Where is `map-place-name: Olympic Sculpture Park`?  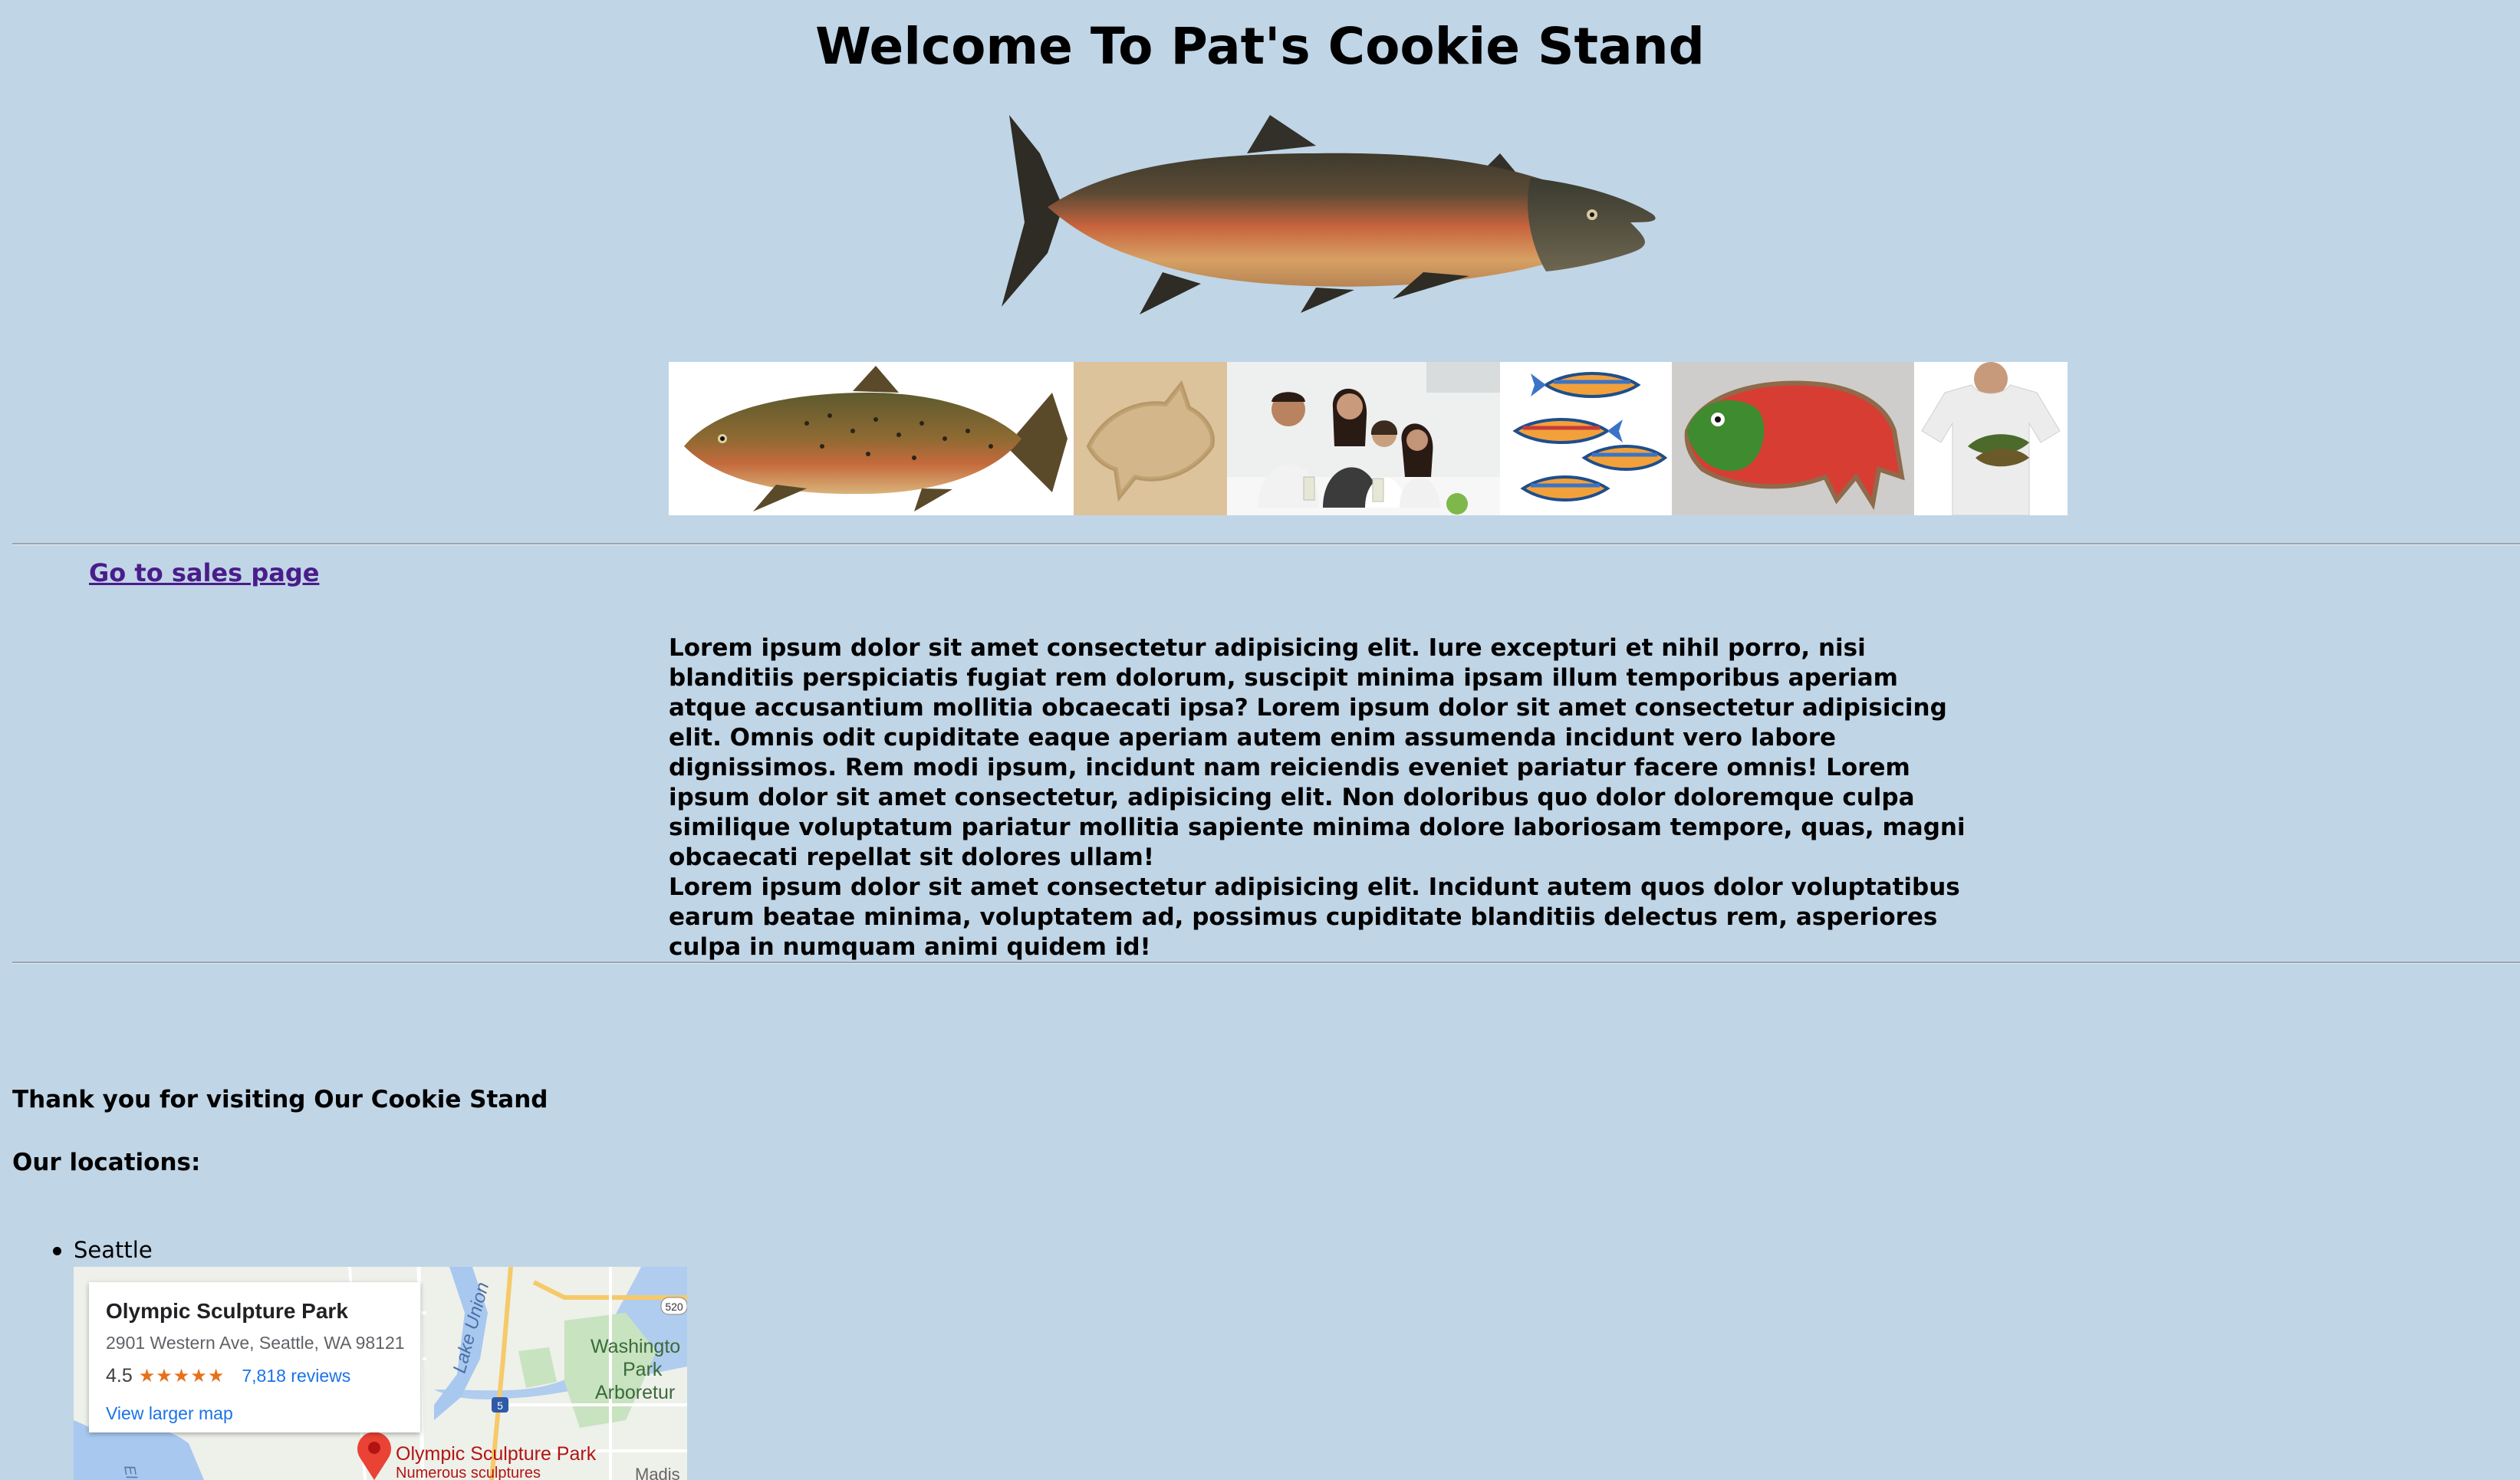
map-place-name: Olympic Sculpture Park is located at coordinates (227, 1311).